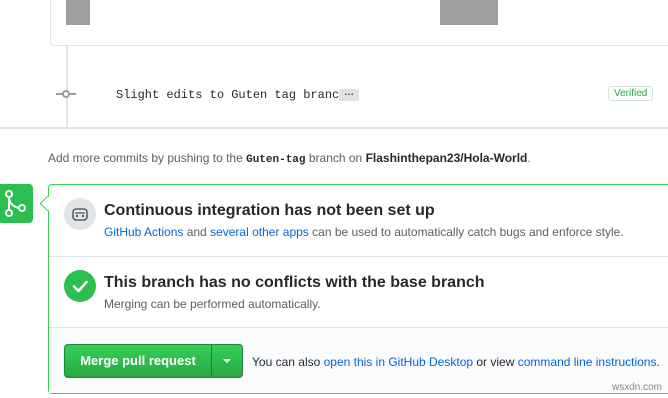 The width and height of the screenshot is (668, 398). I want to click on merge-options-dropdown, so click(227, 361).